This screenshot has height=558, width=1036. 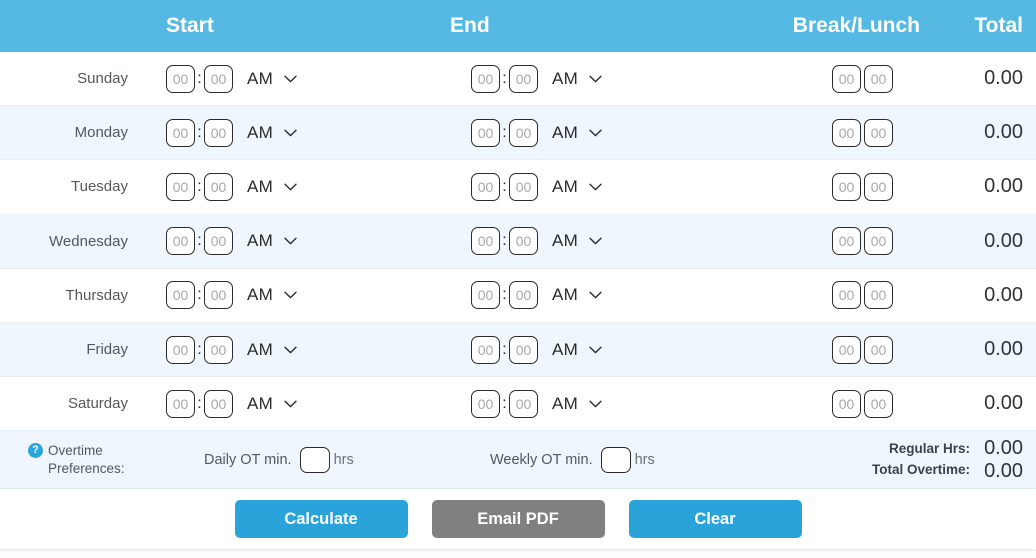 I want to click on header-end: End, so click(x=470, y=25).